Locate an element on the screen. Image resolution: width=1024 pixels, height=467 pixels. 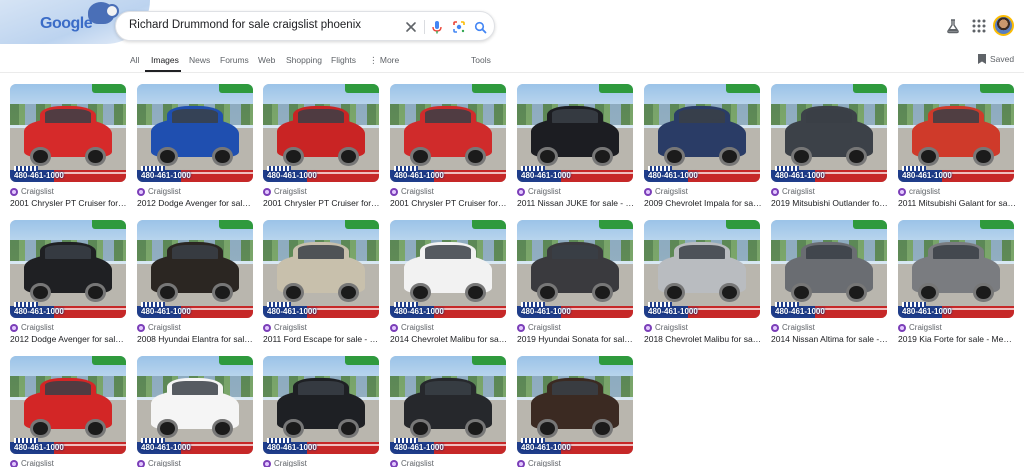
flask-icon is located at coordinates (953, 26).